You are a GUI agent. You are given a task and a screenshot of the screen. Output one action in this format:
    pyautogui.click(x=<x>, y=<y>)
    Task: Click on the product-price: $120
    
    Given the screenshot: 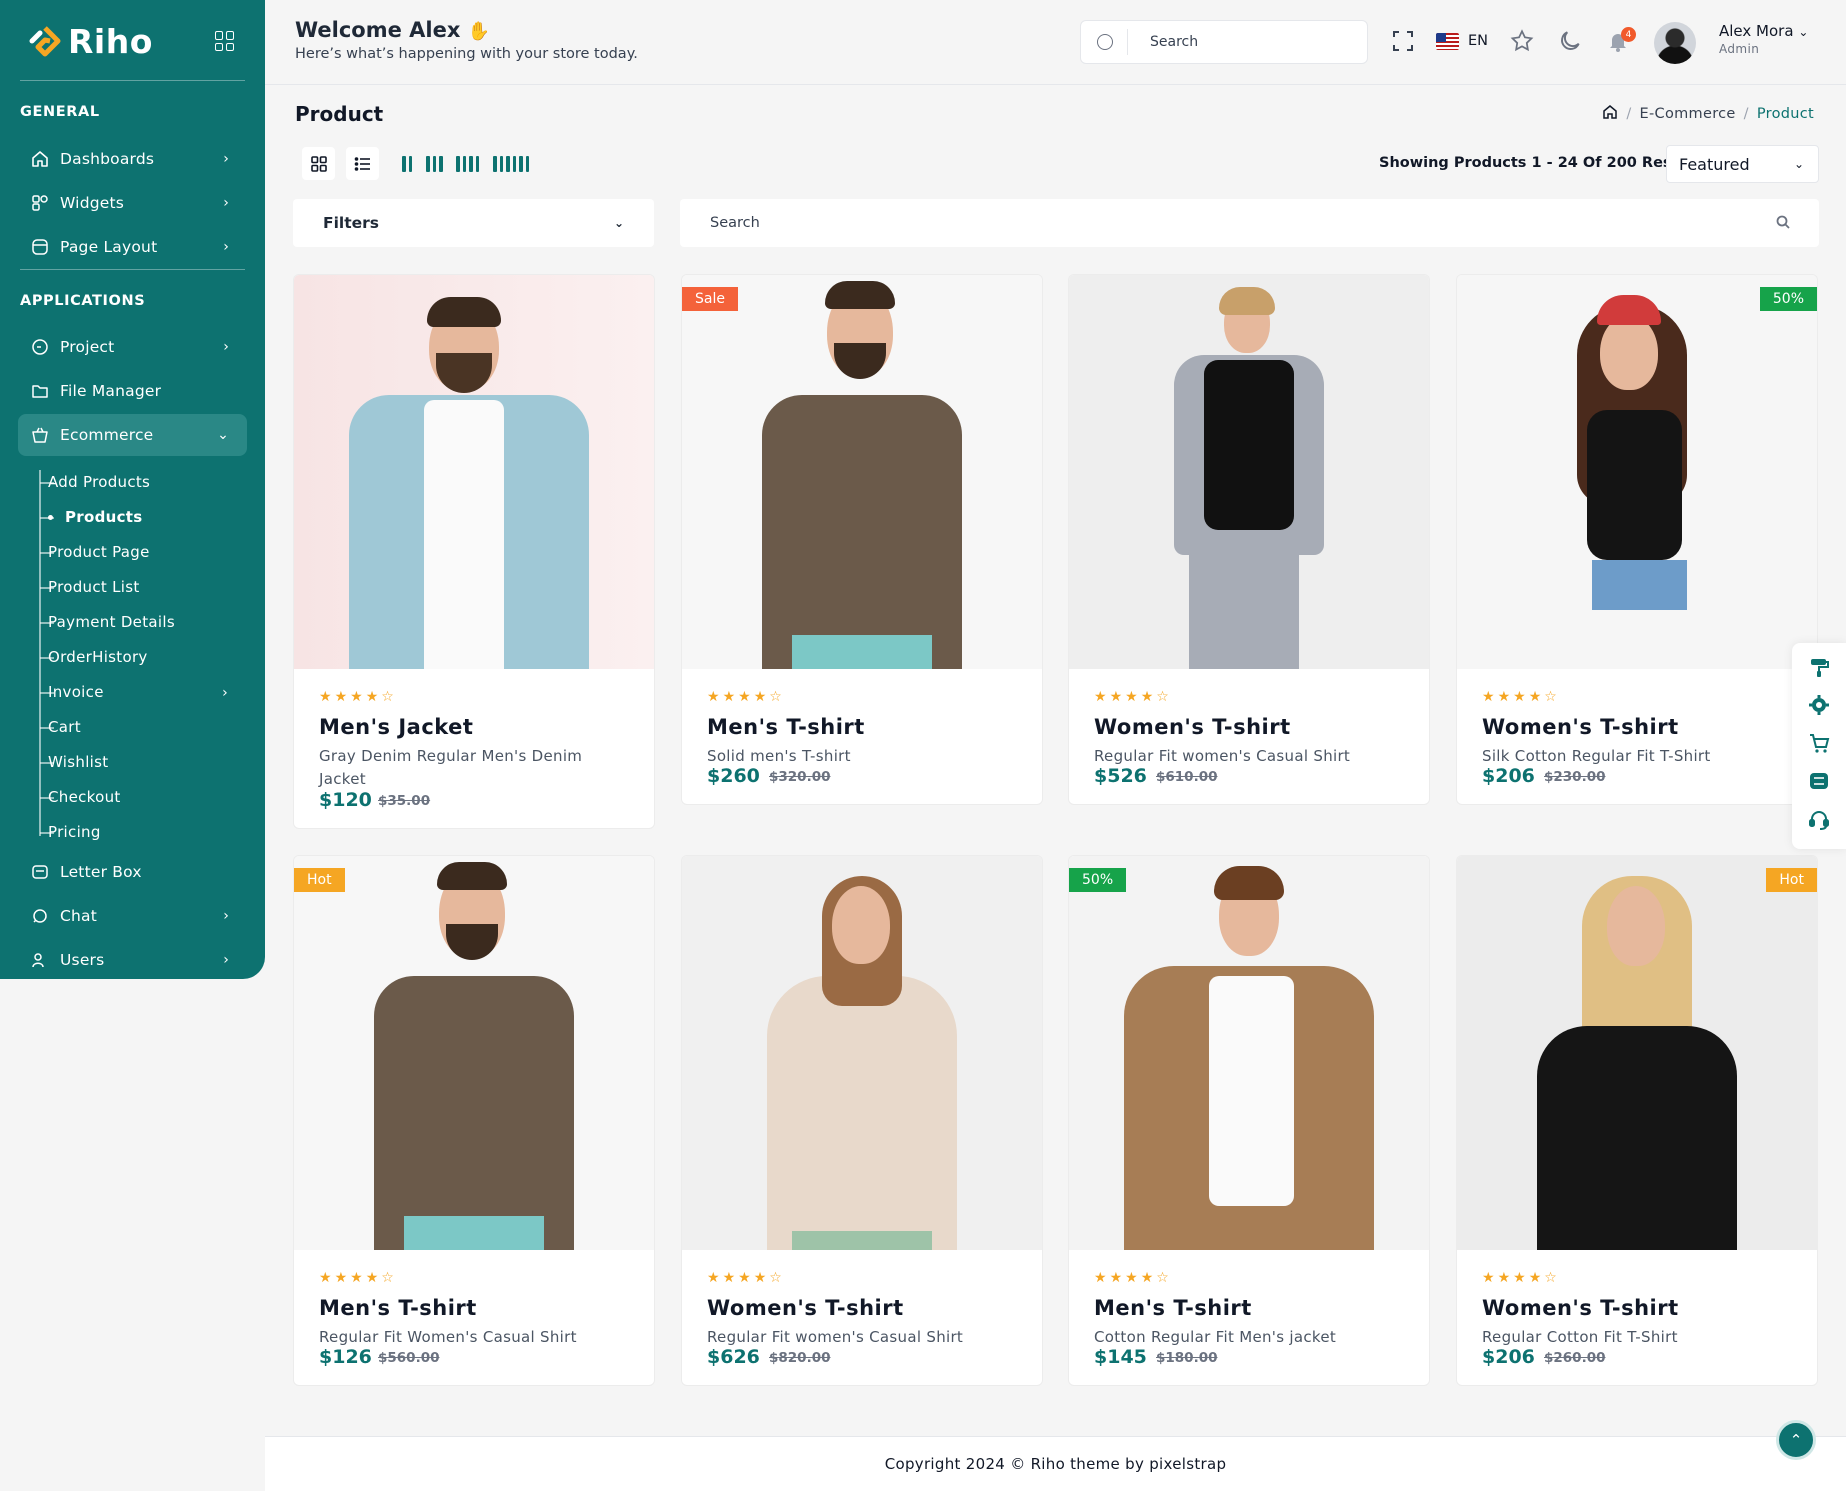 What is the action you would take?
    pyautogui.click(x=345, y=800)
    